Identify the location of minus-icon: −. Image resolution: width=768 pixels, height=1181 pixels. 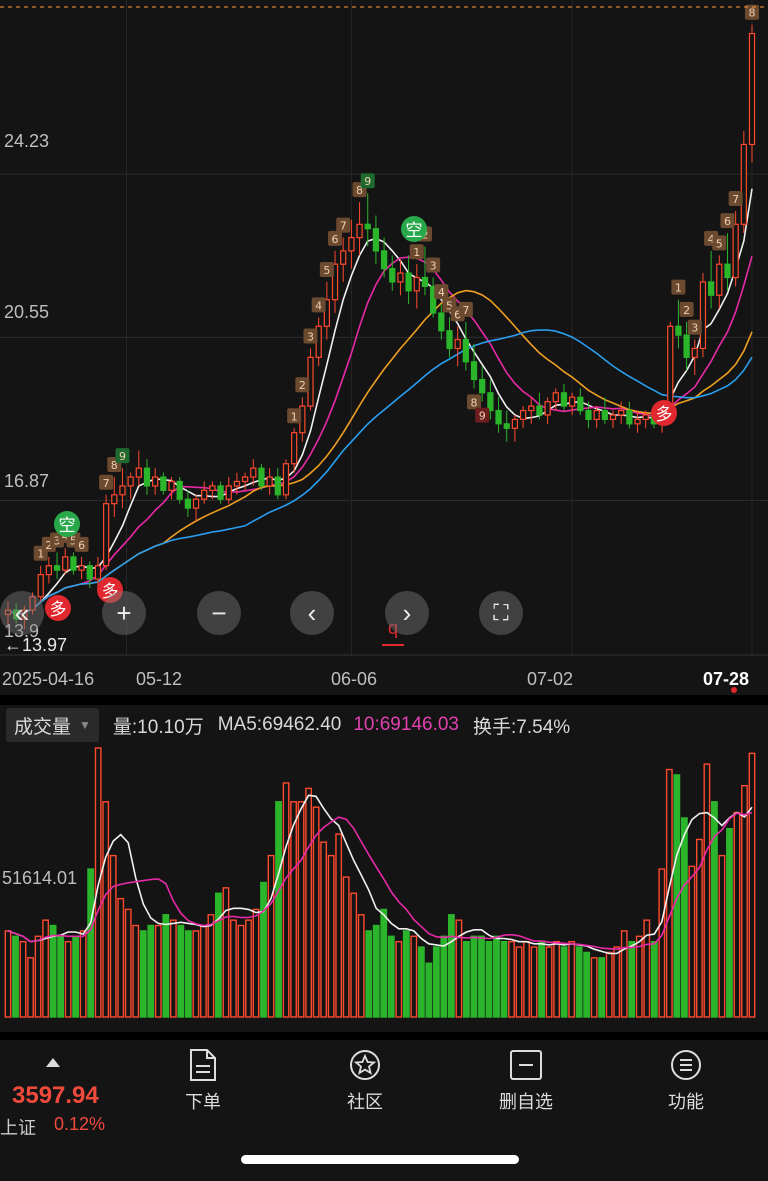
(219, 612).